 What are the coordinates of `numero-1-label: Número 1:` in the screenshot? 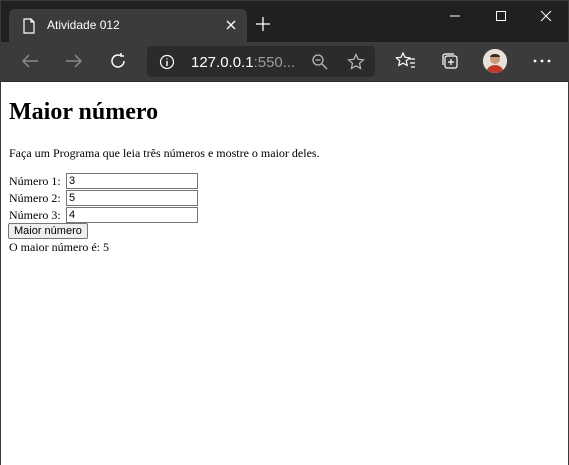 It's located at (35, 181).